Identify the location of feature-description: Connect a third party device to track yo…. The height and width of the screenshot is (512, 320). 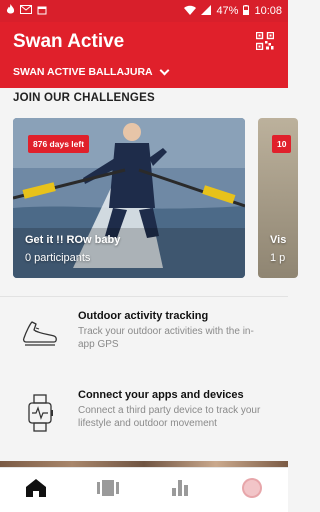
(169, 417).